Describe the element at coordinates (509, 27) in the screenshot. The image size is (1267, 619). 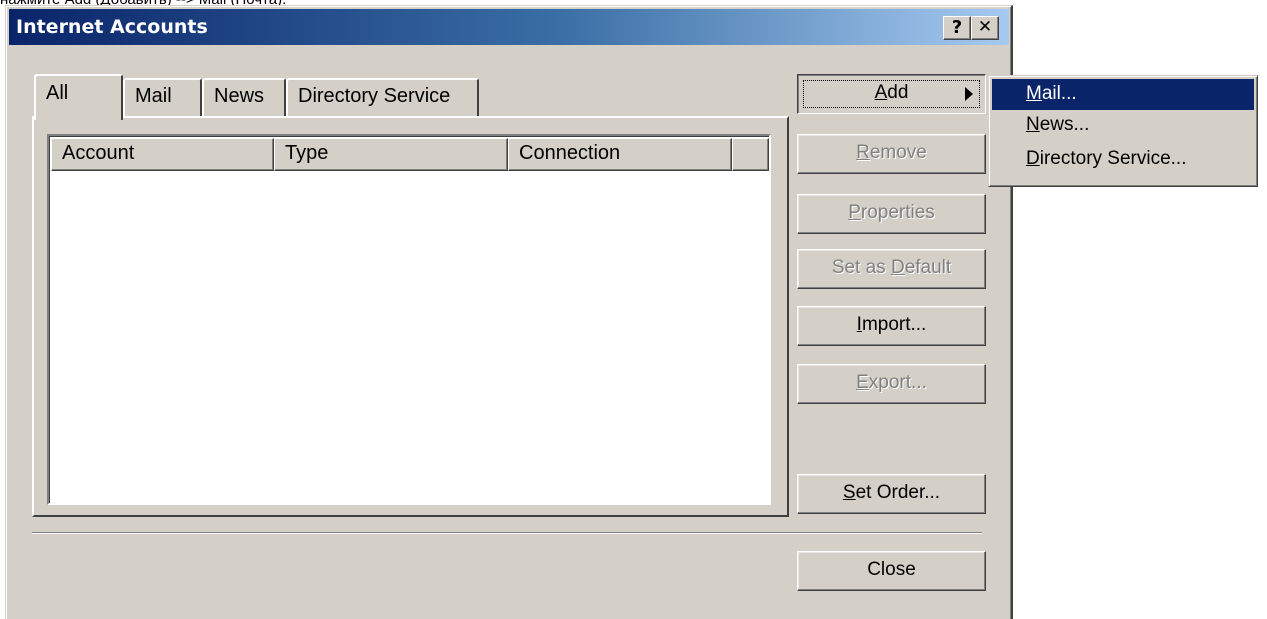
I see `title-bar: Internet Accounts ? ✕` at that location.